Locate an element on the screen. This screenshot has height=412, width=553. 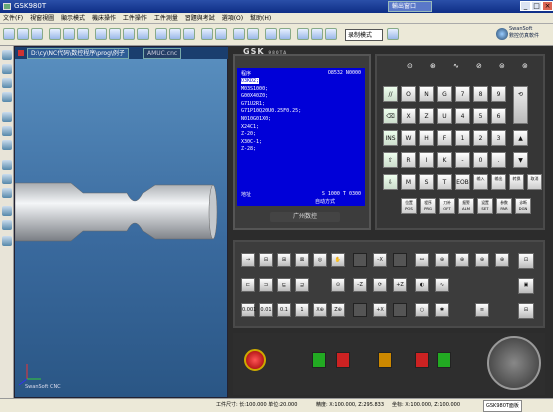
key-T: T is located at coordinates (444, 182).